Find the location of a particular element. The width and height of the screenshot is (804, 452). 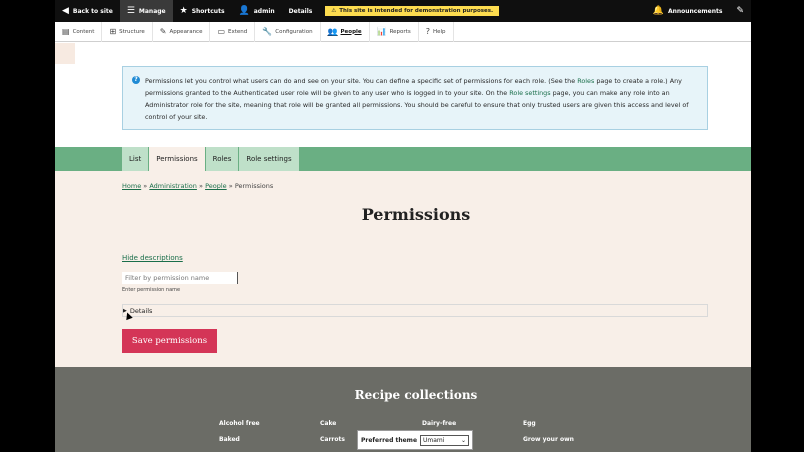

chevron-down-icon: ⌄ is located at coordinates (463, 440).